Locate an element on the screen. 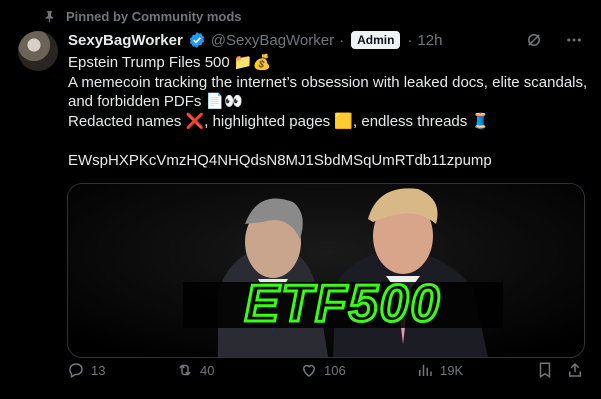 This screenshot has width=601, height=399. bookmark-button is located at coordinates (545, 370).